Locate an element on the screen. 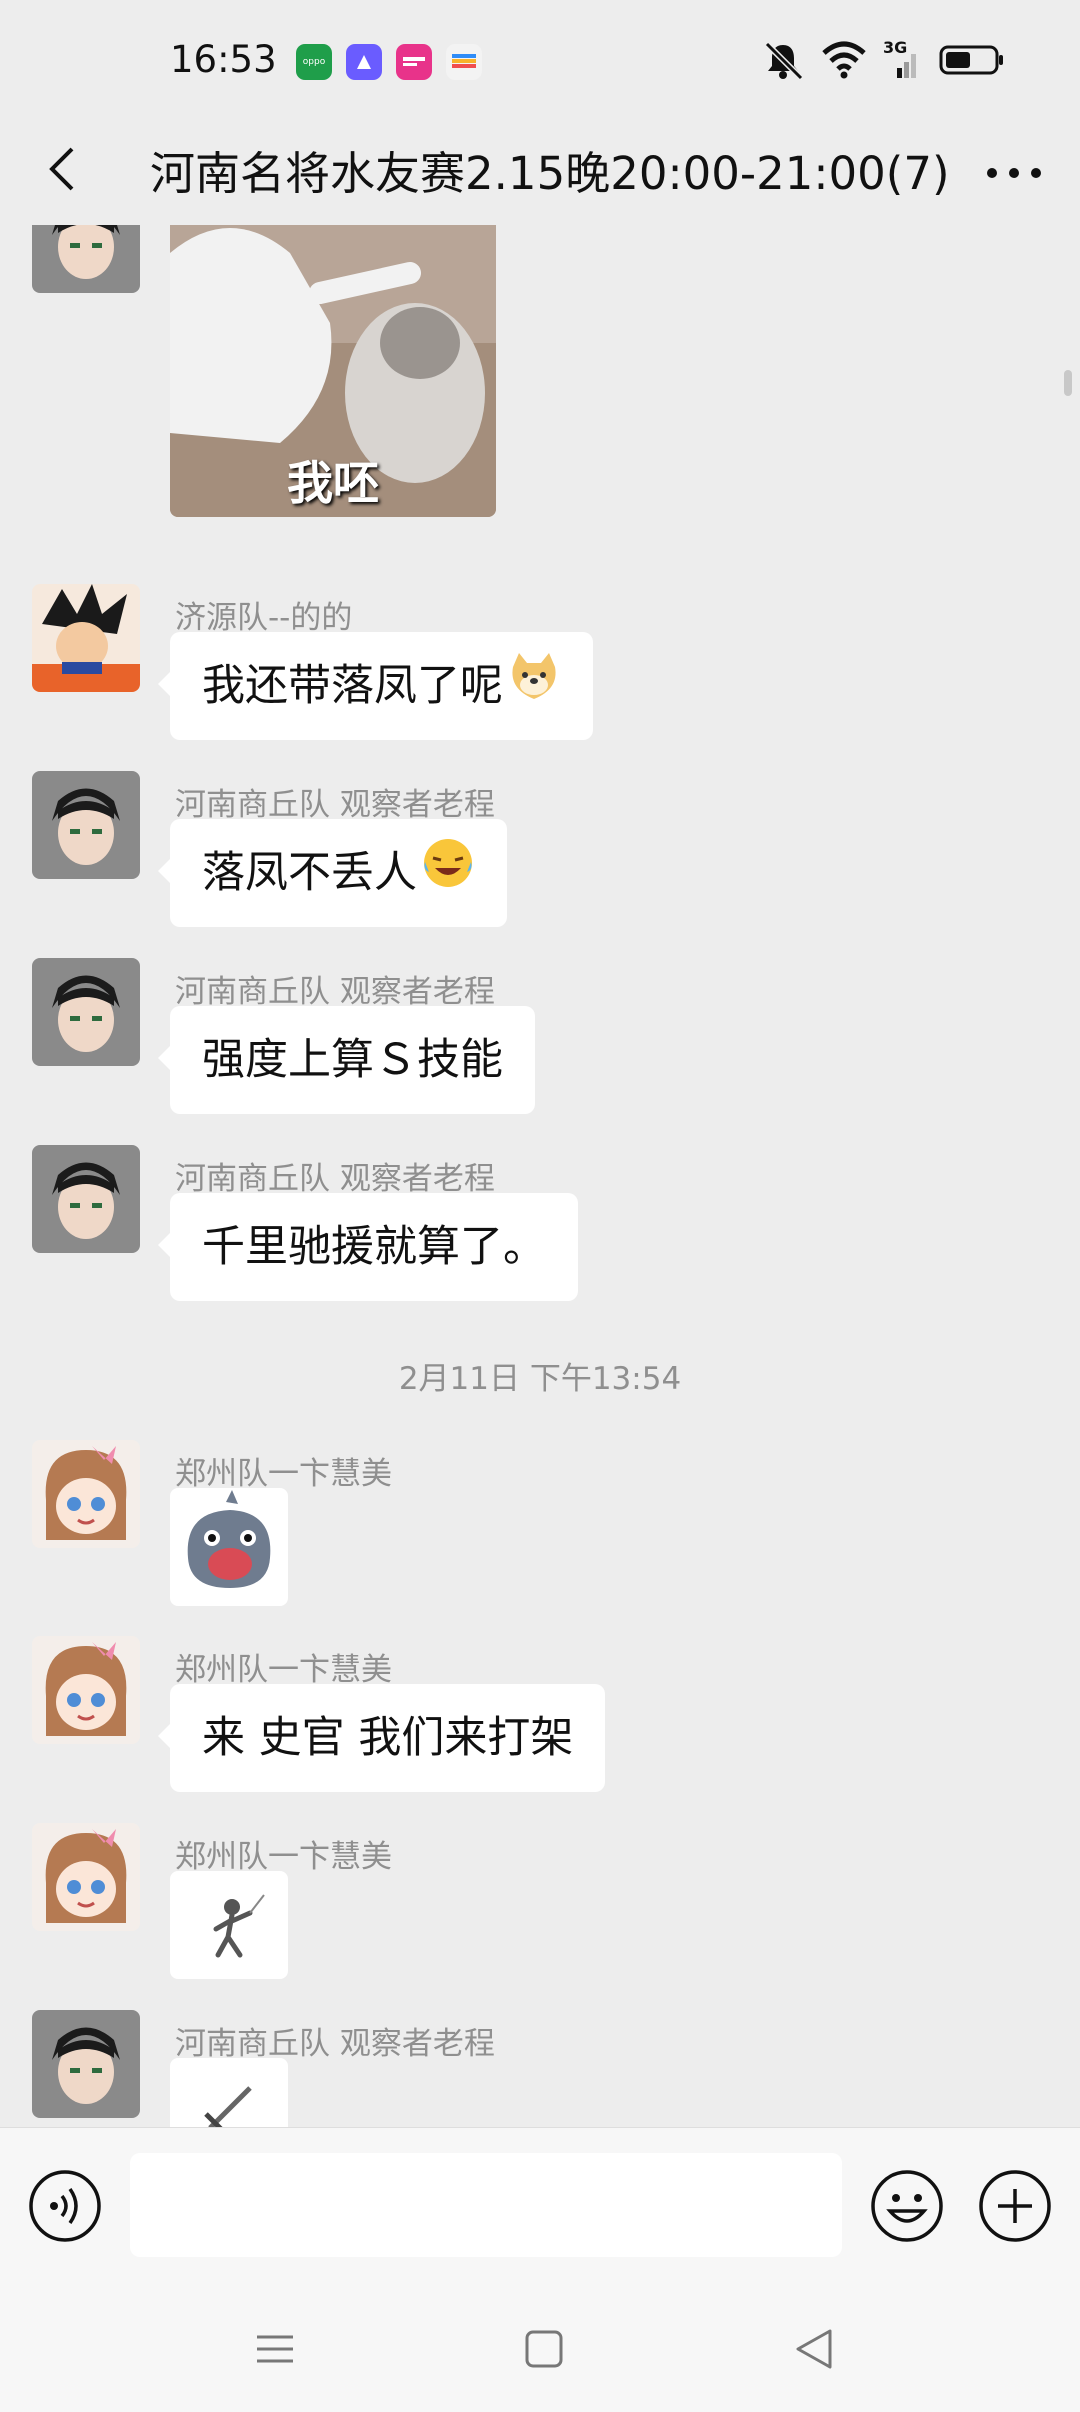 This screenshot has width=1080, height=2412. message-text: 强度上算Ｓ技能 is located at coordinates (352, 1060).